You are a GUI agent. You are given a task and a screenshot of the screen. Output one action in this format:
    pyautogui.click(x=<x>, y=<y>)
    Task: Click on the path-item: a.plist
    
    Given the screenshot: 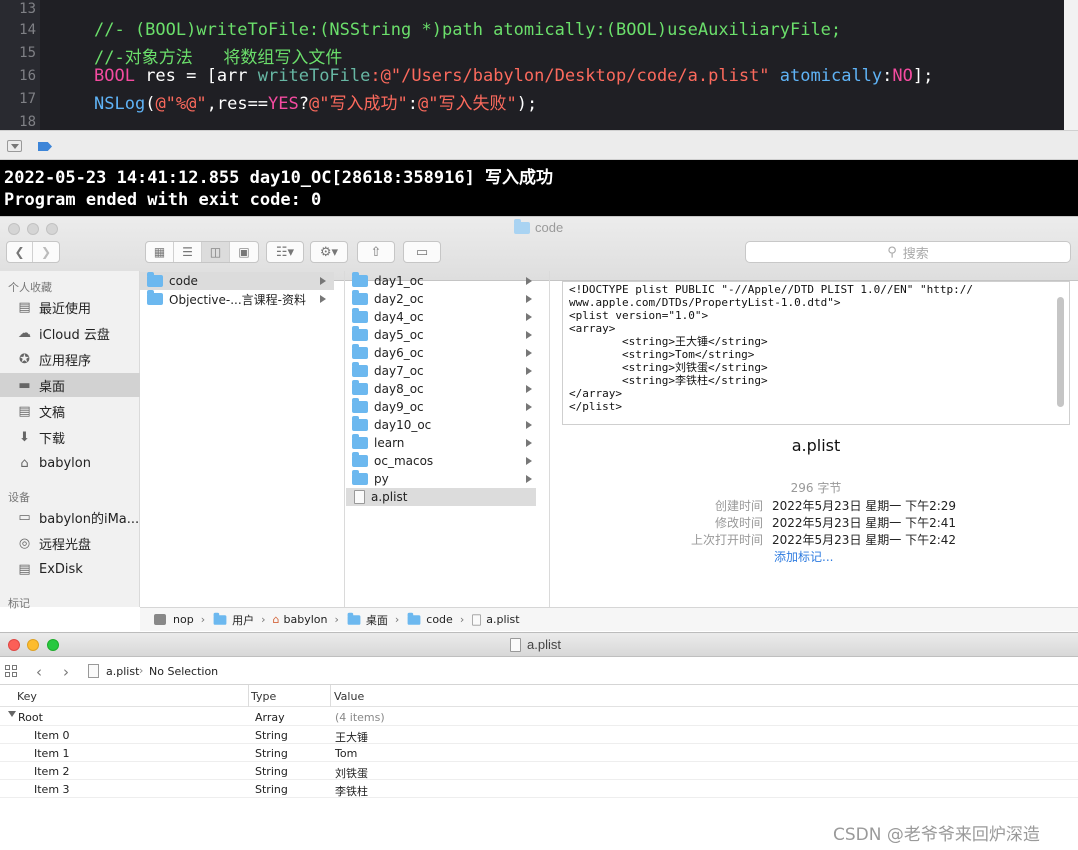 What is the action you would take?
    pyautogui.click(x=502, y=619)
    